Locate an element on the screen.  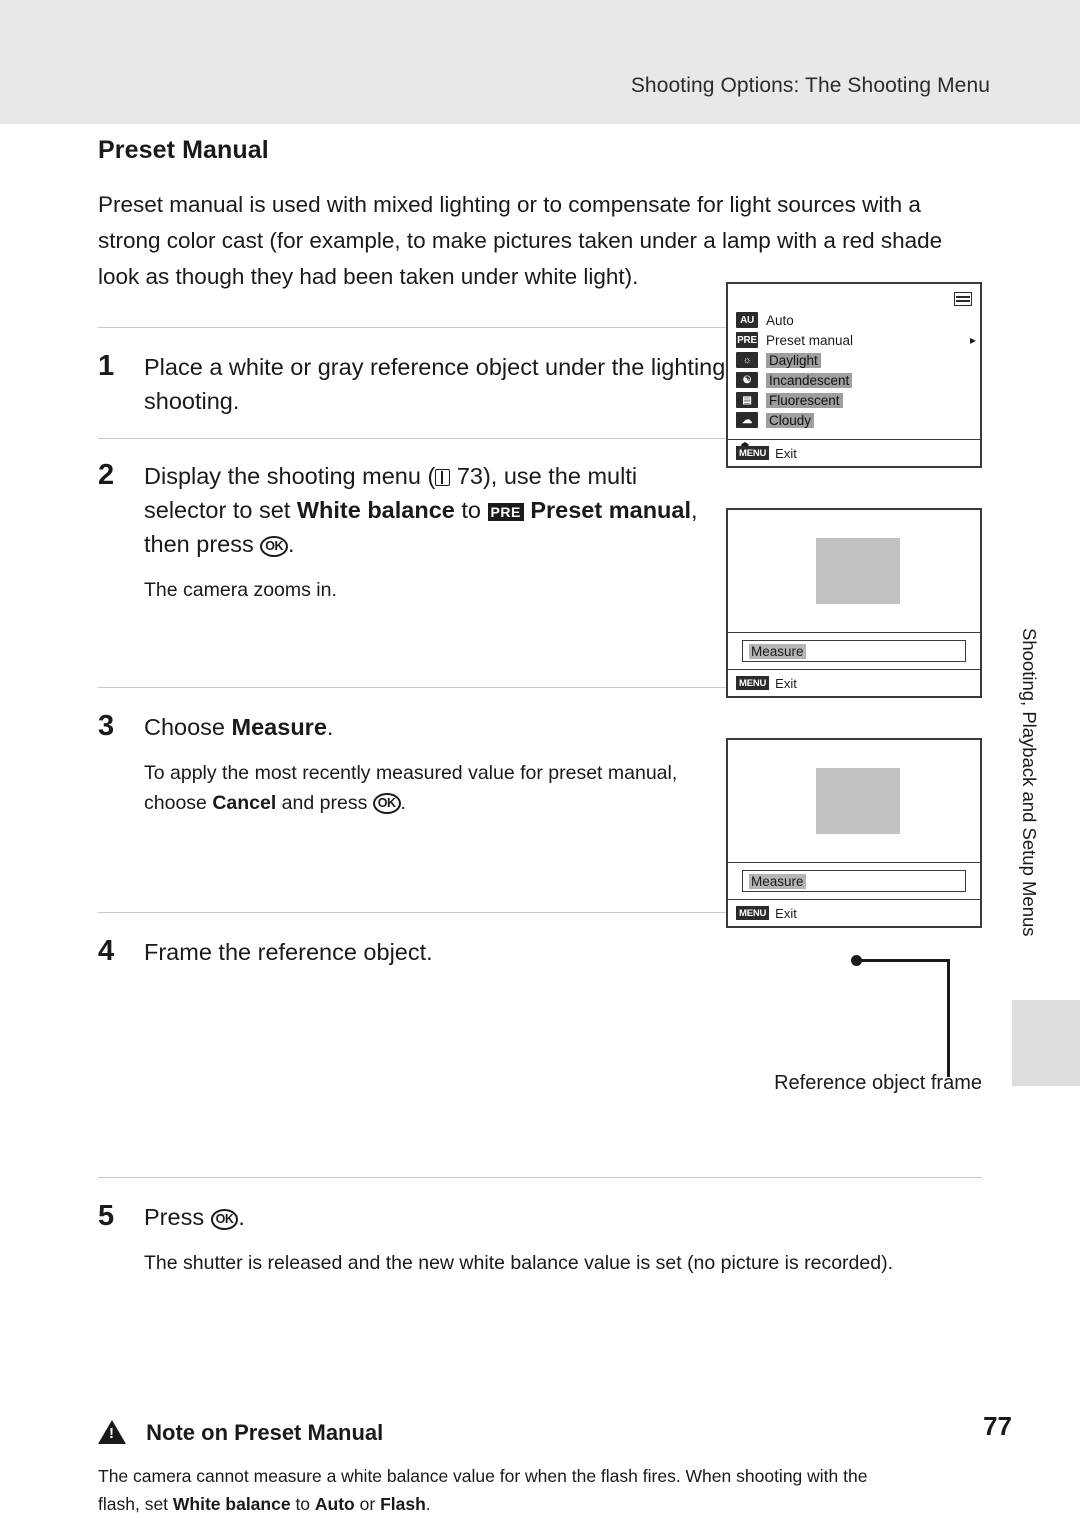
wb-option-cloudy: ☁ Cloudy is located at coordinates (856, 420).